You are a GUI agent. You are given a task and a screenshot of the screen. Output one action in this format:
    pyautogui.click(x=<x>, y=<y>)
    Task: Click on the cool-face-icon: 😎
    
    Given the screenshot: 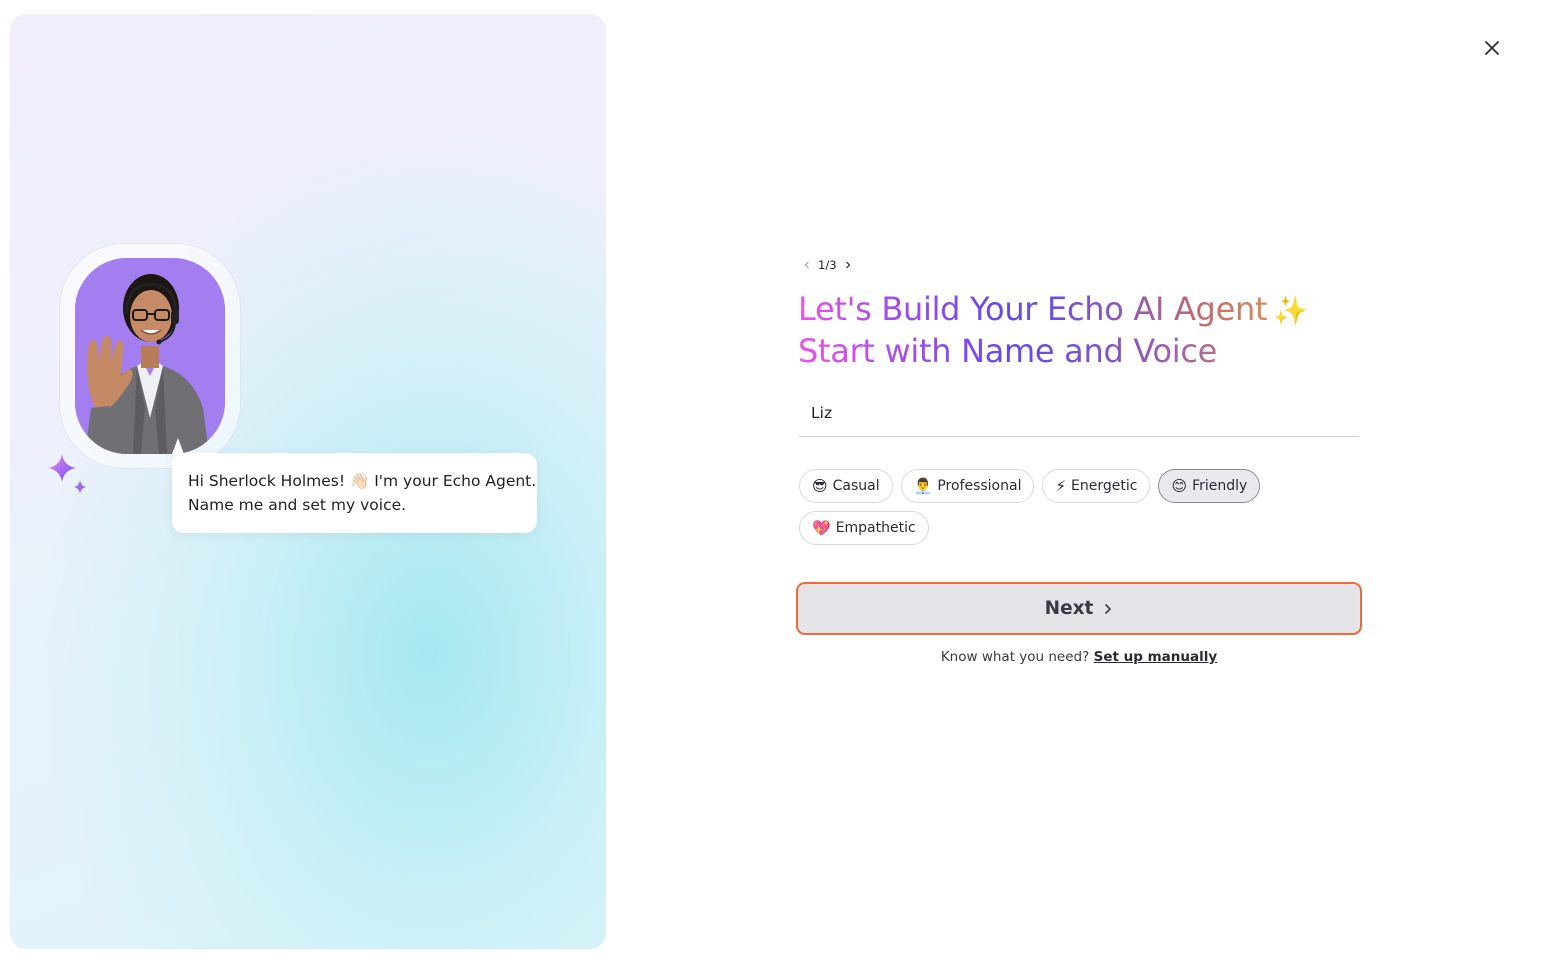 What is the action you would take?
    pyautogui.click(x=820, y=486)
    